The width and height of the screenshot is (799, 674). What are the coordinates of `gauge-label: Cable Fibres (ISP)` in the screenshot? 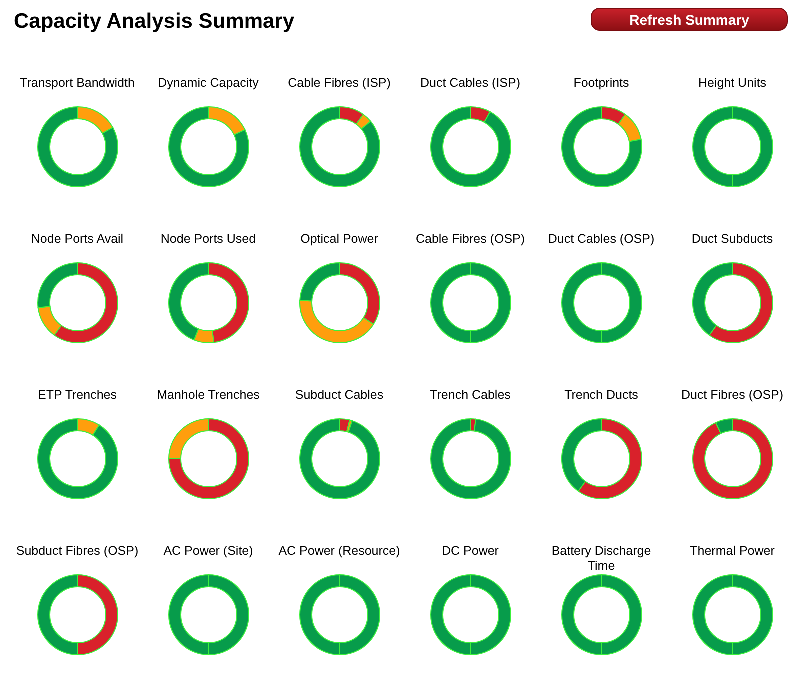 It's located at (339, 84).